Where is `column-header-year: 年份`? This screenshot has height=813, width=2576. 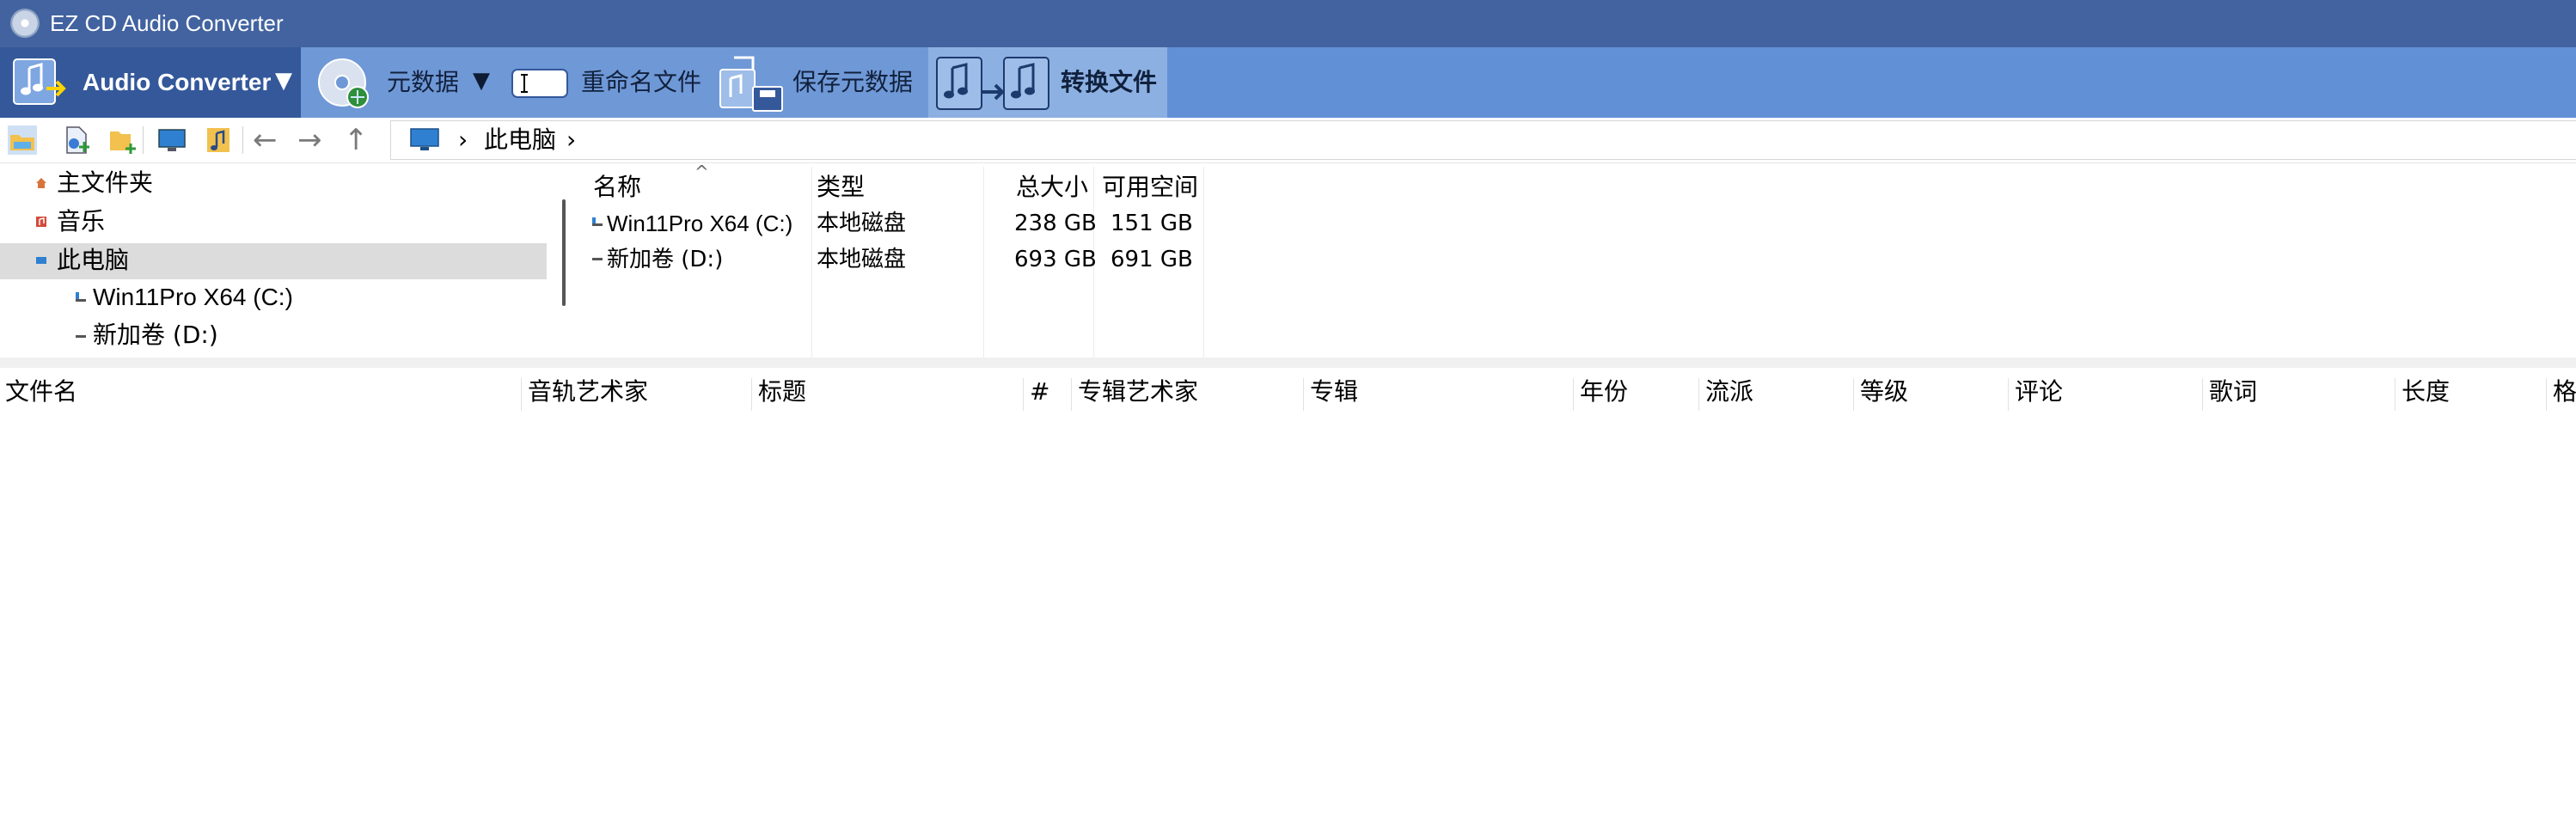 column-header-year: 年份 is located at coordinates (1604, 392).